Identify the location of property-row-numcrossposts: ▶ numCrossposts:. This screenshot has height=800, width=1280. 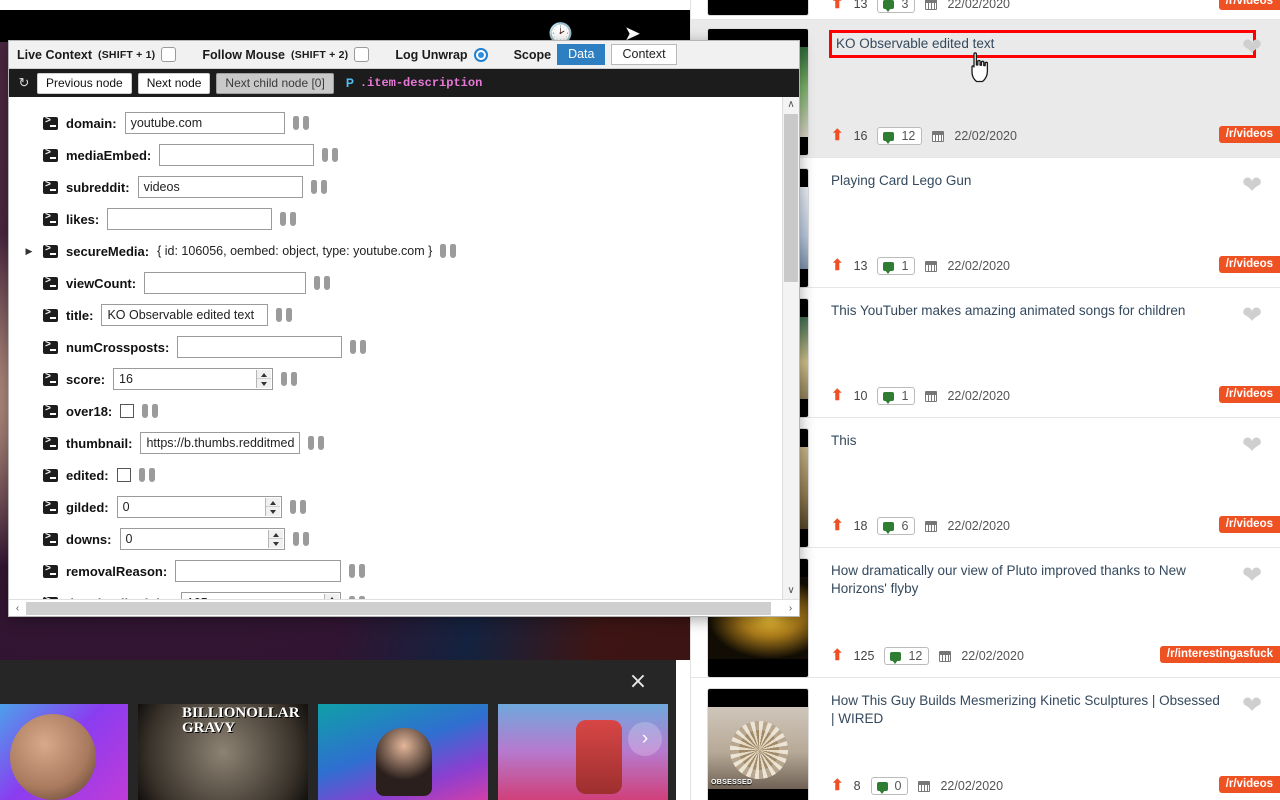
(395, 347).